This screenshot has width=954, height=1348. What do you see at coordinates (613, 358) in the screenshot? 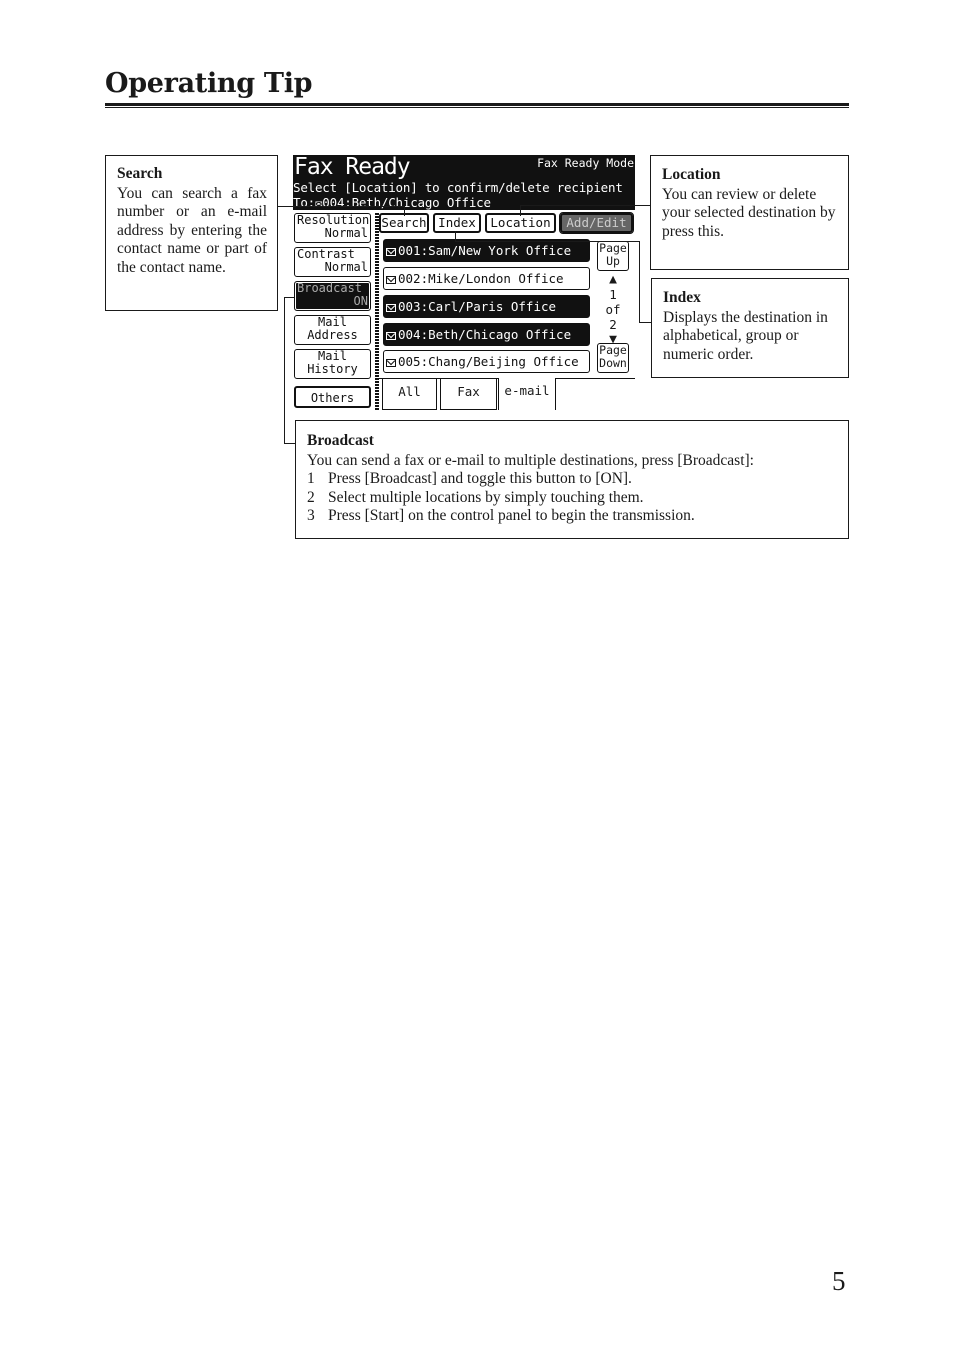
I see `page-down-button: Page Down` at bounding box center [613, 358].